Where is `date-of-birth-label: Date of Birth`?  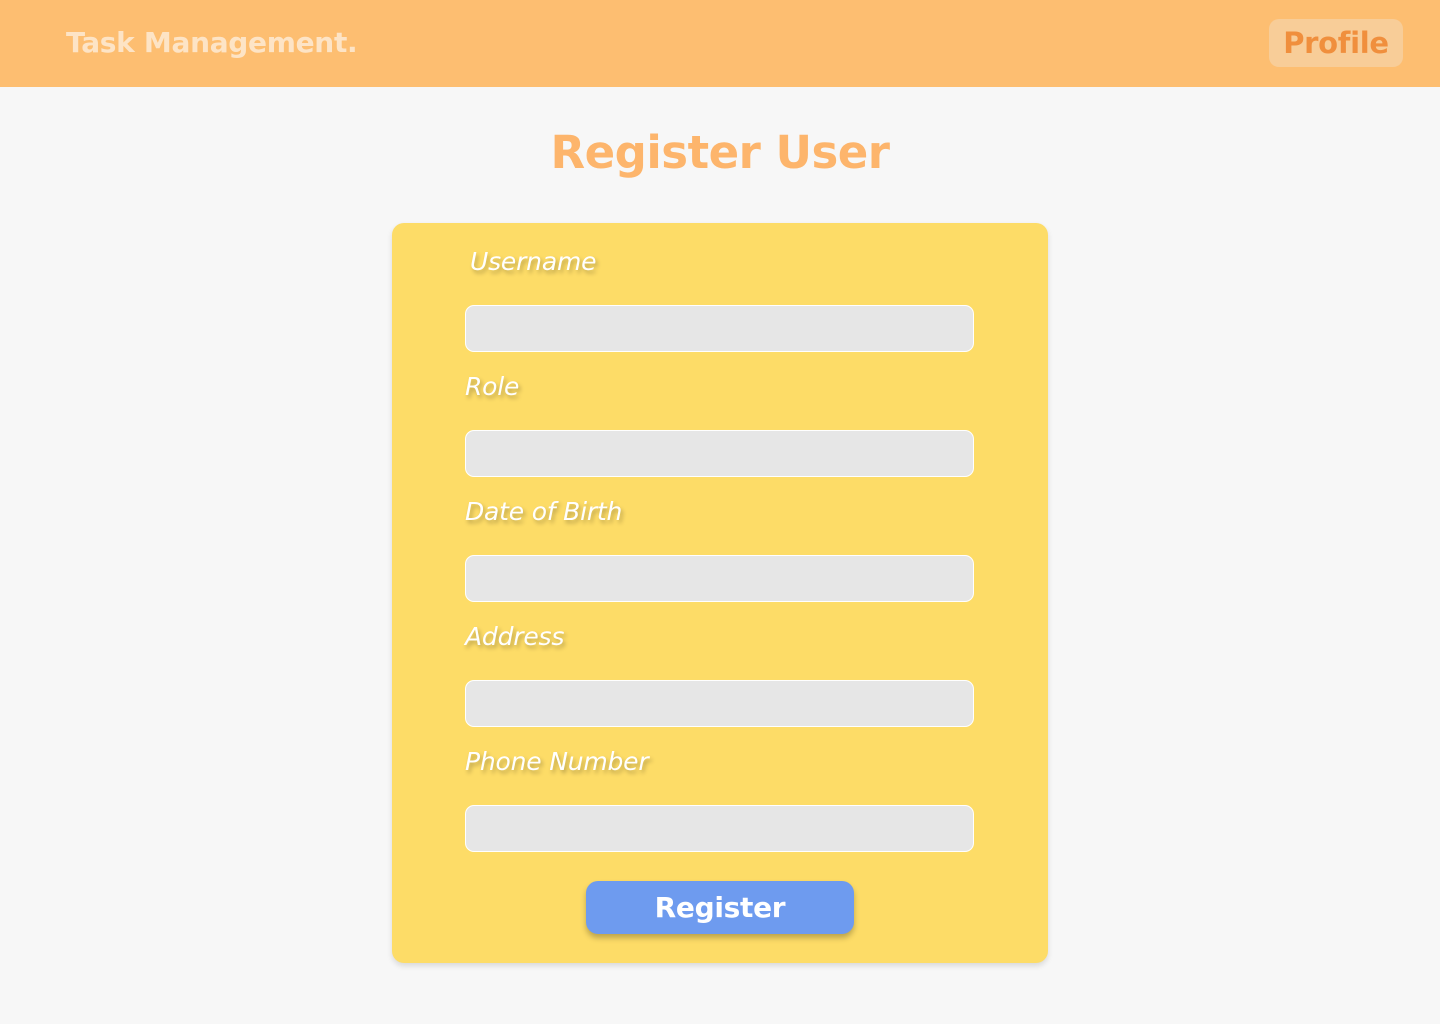
date-of-birth-label: Date of Birth is located at coordinates (544, 511).